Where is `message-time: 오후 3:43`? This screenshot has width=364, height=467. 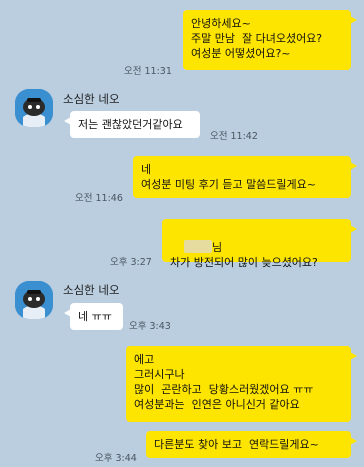 message-time: 오후 3:43 is located at coordinates (150, 326).